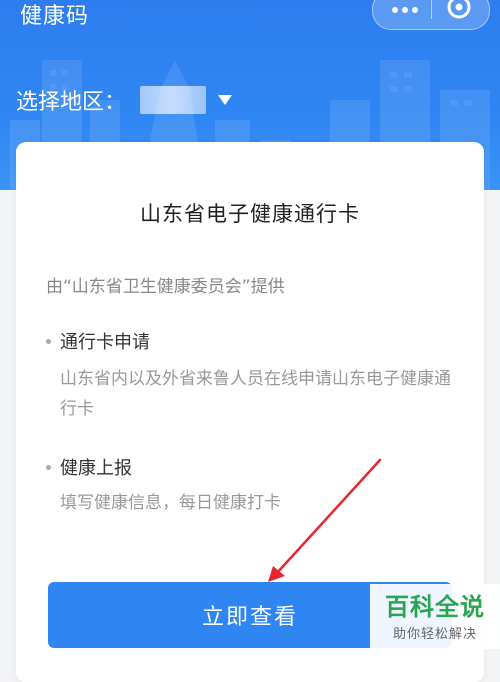  What do you see at coordinates (250, 214) in the screenshot?
I see `card-title: 山东省电子健康通行卡` at bounding box center [250, 214].